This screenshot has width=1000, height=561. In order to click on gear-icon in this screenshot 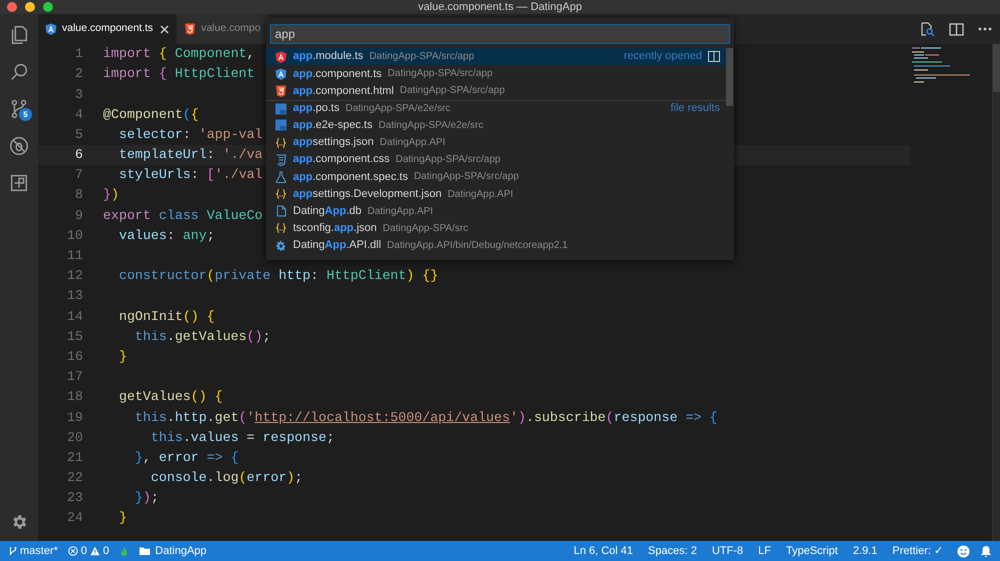, I will do `click(281, 246)`.